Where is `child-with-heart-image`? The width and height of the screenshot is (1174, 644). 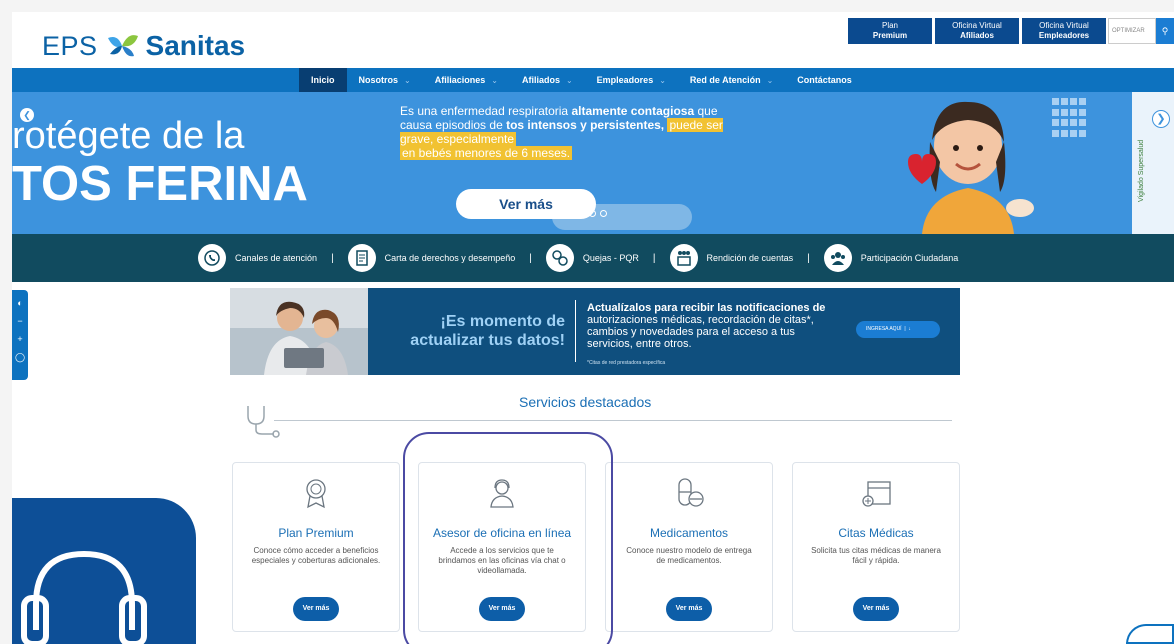 child-with-heart-image is located at coordinates (971, 167).